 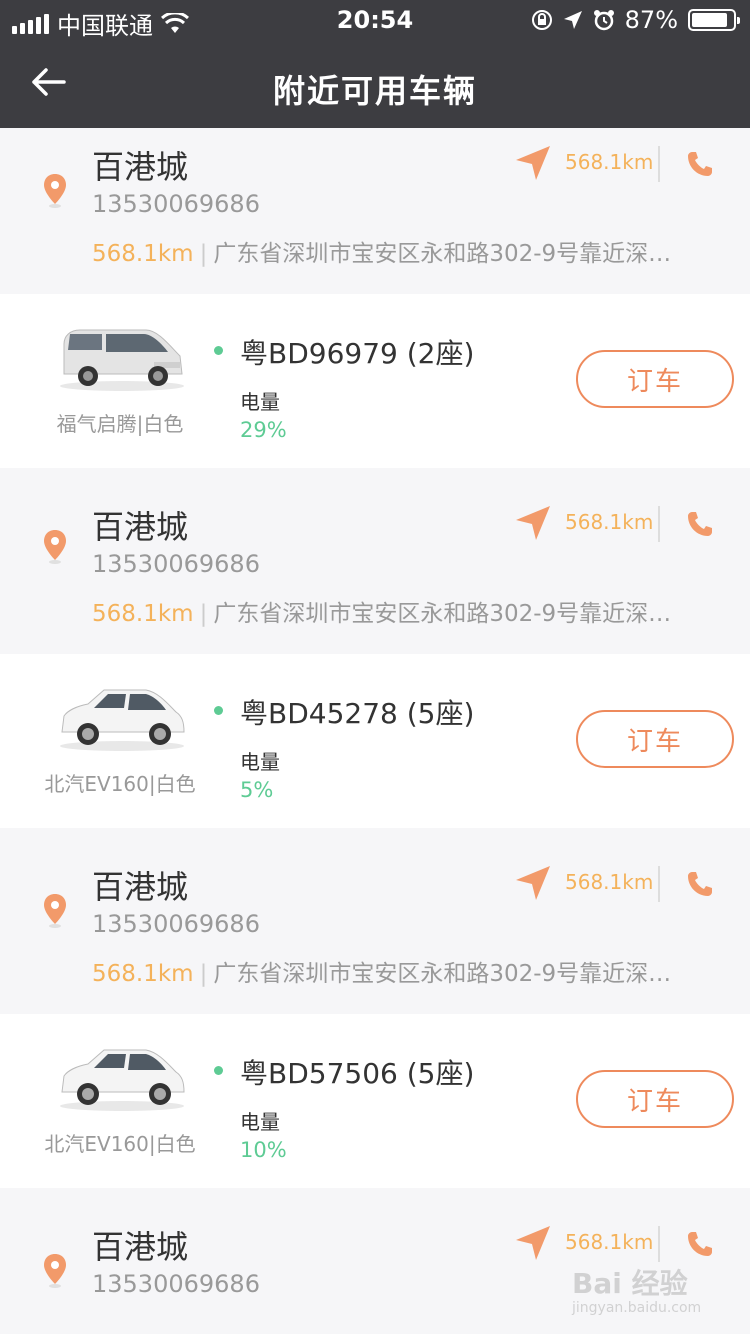 I want to click on baidu-watermark: Bai 经验 jingyan.baidu.com, so click(x=636, y=1289).